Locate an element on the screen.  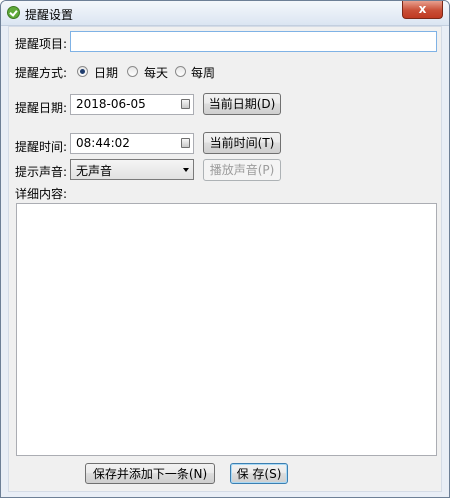
sound-value: 无声音 is located at coordinates (94, 171).